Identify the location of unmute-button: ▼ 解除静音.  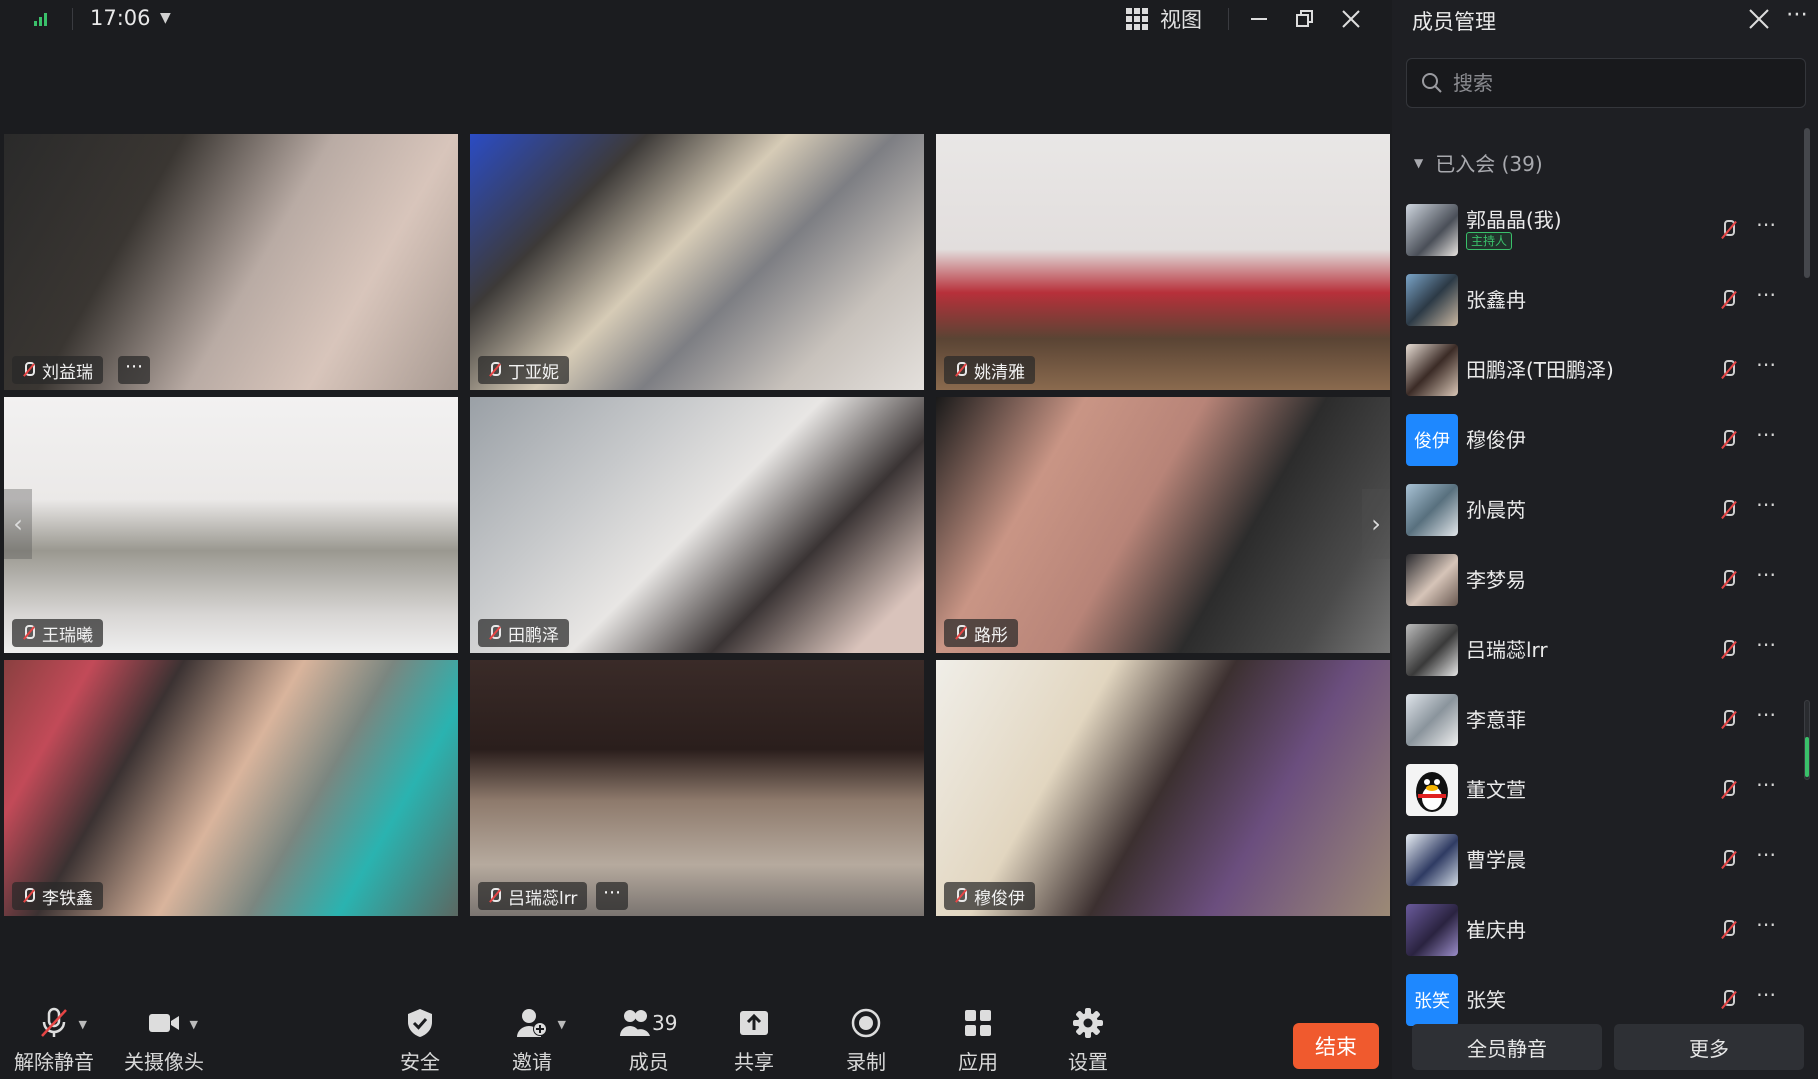
(54, 1040).